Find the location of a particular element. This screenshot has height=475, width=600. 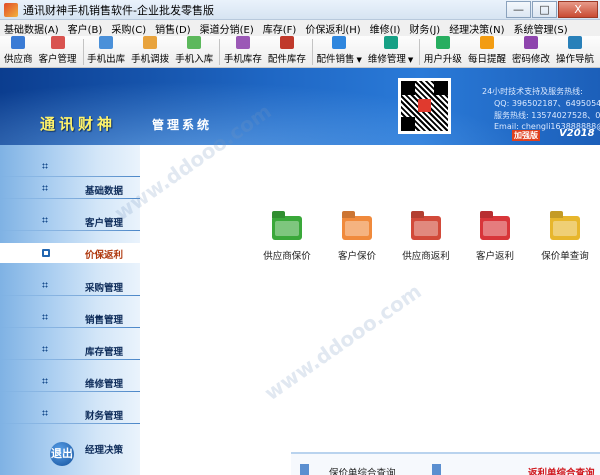

toolbar-navigation-button: 操作导航 is located at coordinates (575, 51).